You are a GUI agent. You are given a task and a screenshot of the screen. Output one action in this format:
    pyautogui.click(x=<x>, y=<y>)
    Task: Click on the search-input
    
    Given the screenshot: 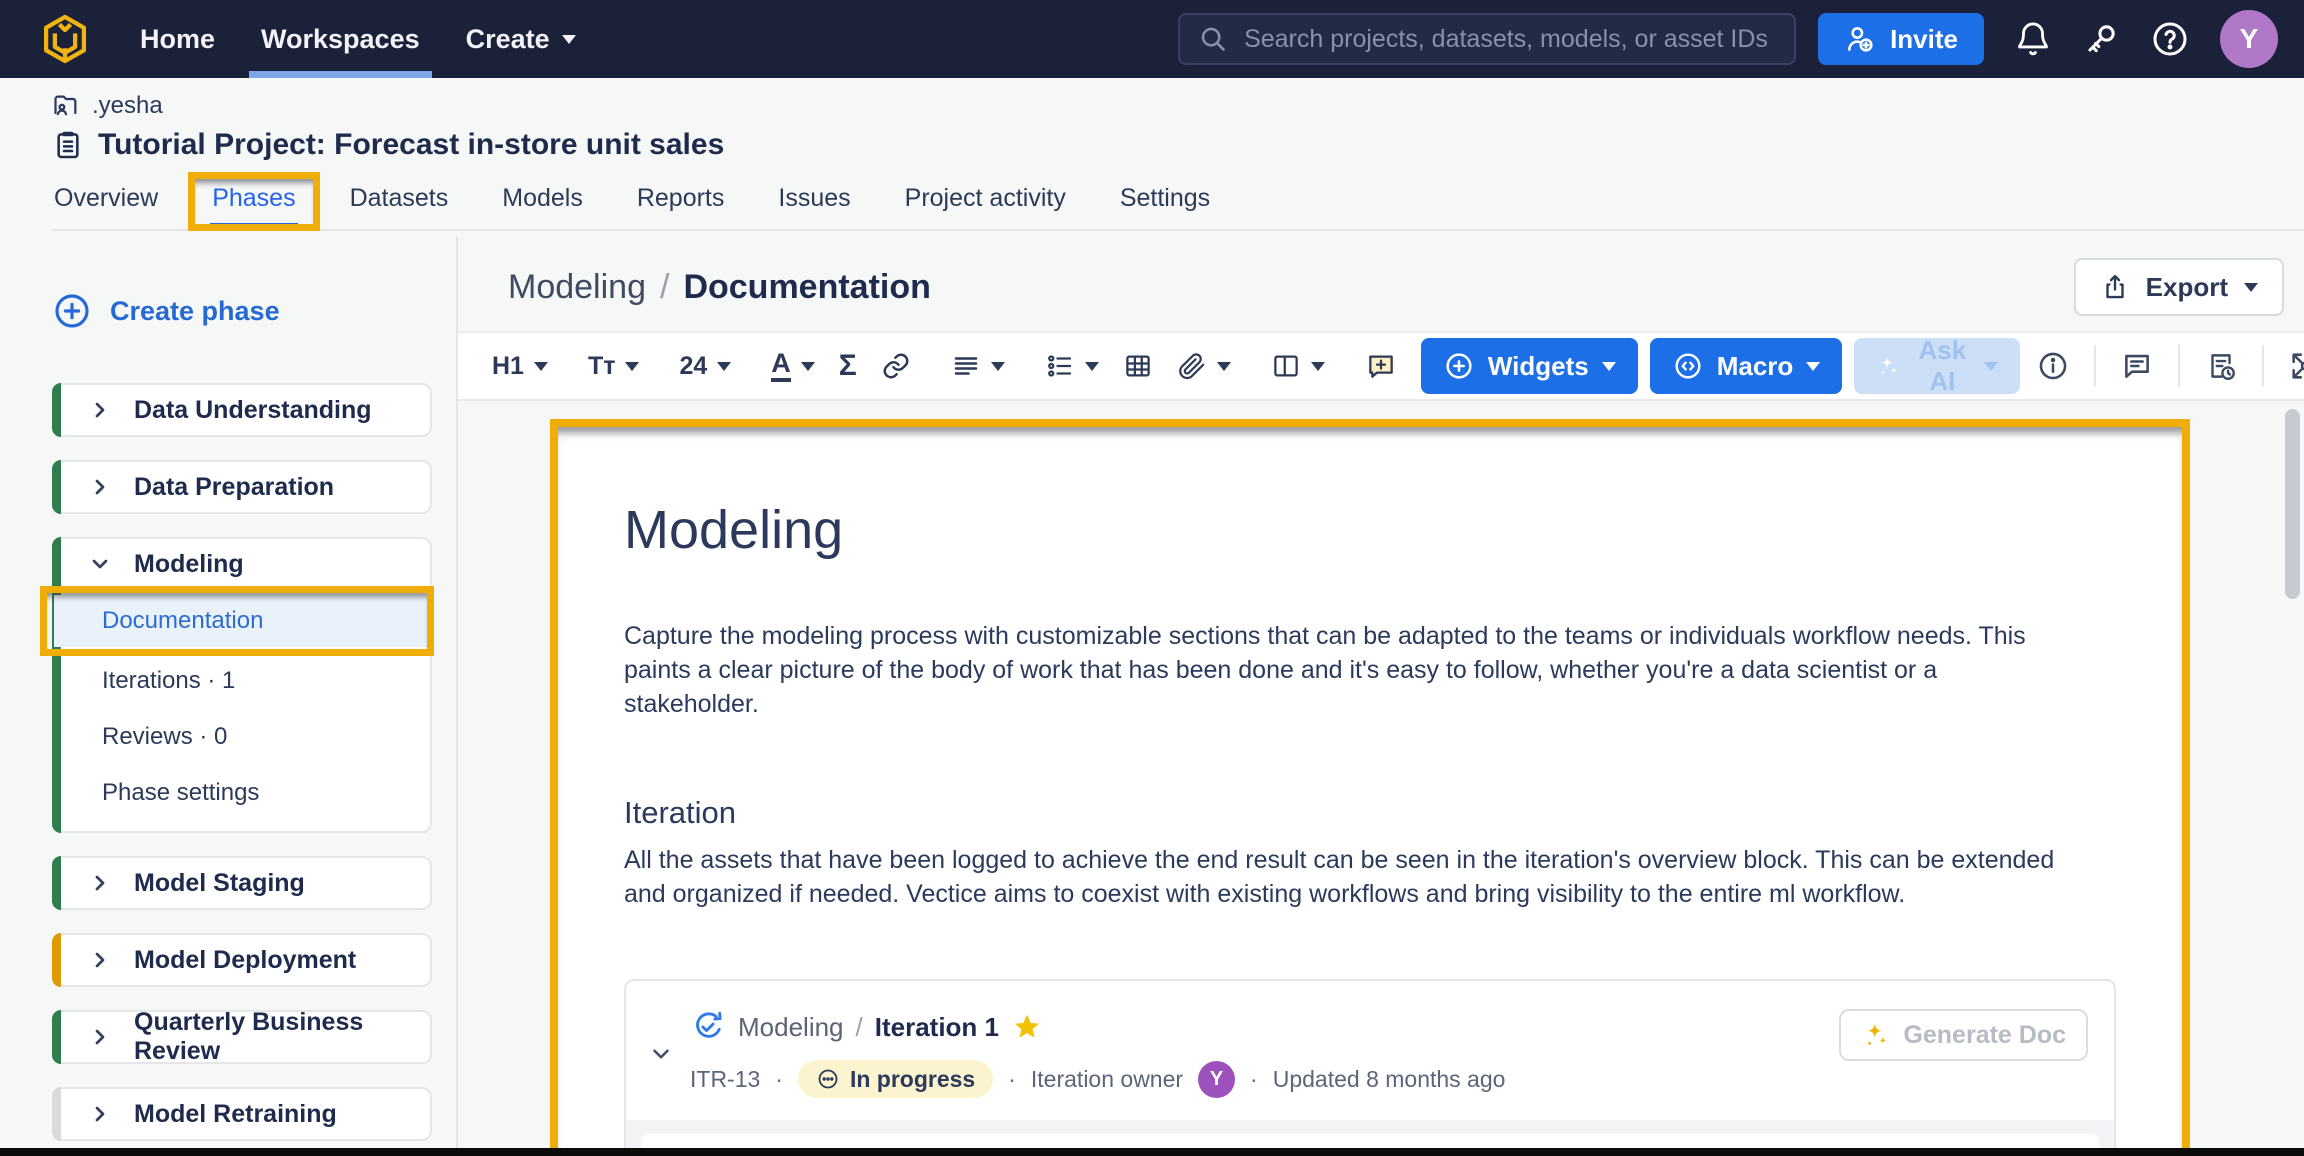 What is the action you would take?
    pyautogui.click(x=1509, y=39)
    